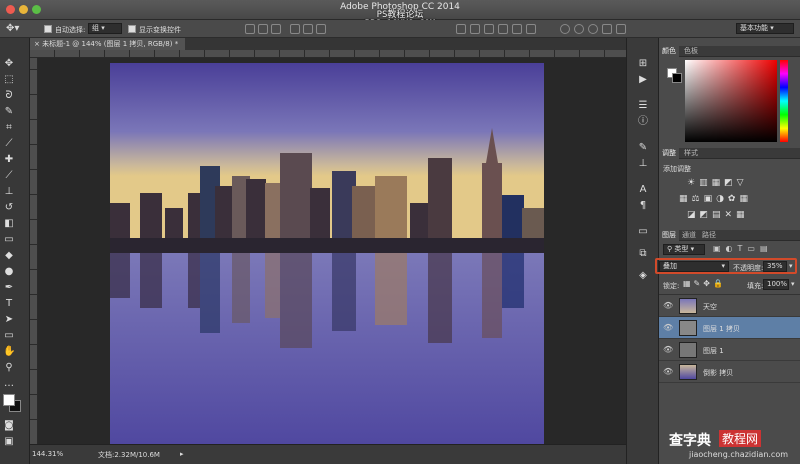  What do you see at coordinates (729, 350) in the screenshot?
I see `layer-row: 👁 图层 1` at bounding box center [729, 350].